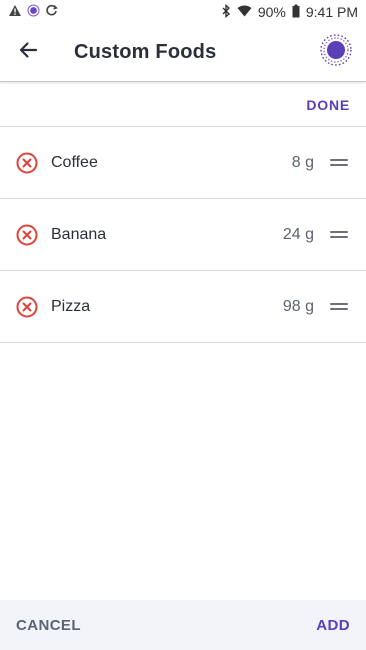  I want to click on app-notification-icon, so click(33, 12).